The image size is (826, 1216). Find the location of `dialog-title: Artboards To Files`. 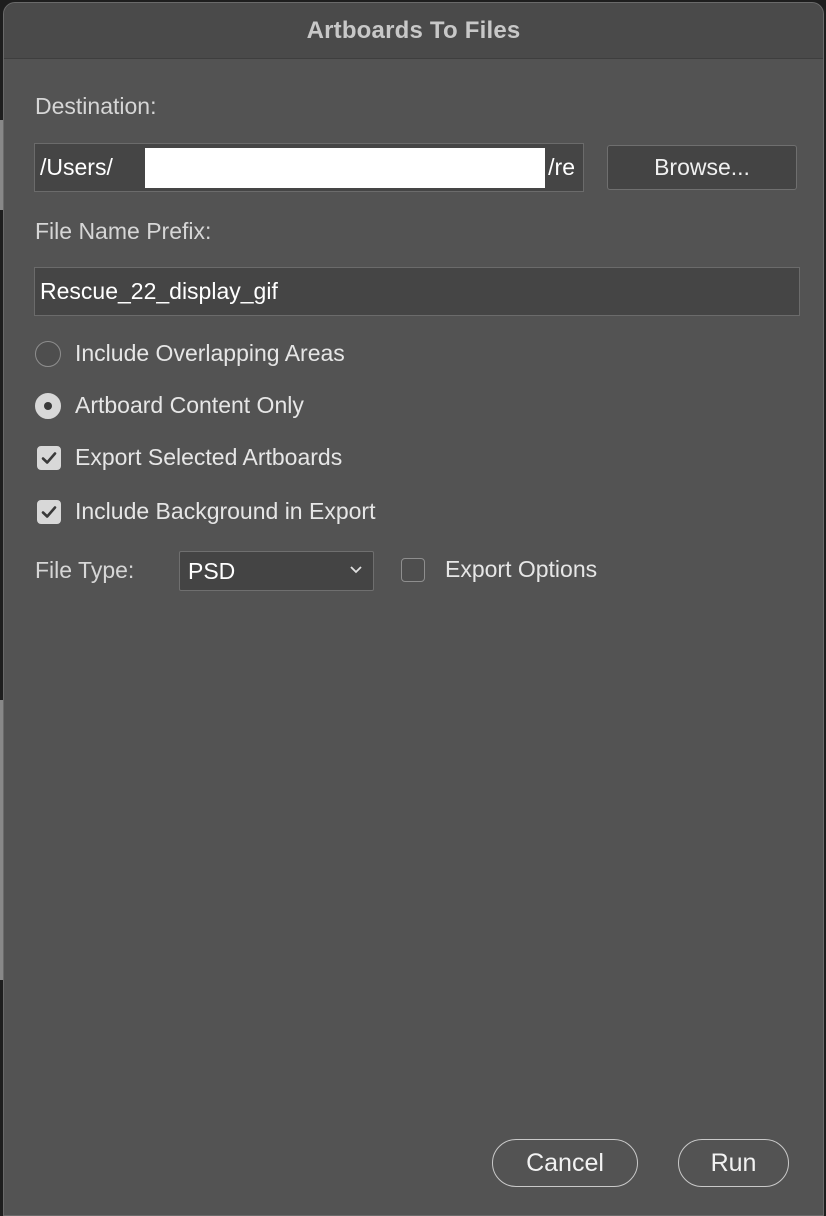

dialog-title: Artboards To Files is located at coordinates (413, 30).